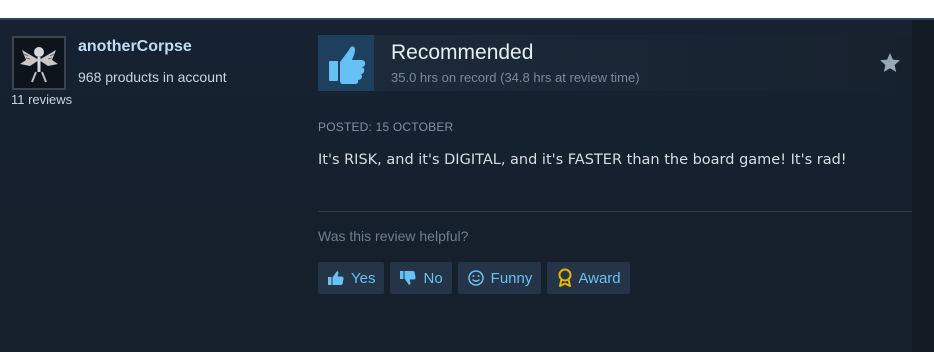 The height and width of the screenshot is (352, 934). Describe the element at coordinates (433, 278) in the screenshot. I see `no-label: No` at that location.